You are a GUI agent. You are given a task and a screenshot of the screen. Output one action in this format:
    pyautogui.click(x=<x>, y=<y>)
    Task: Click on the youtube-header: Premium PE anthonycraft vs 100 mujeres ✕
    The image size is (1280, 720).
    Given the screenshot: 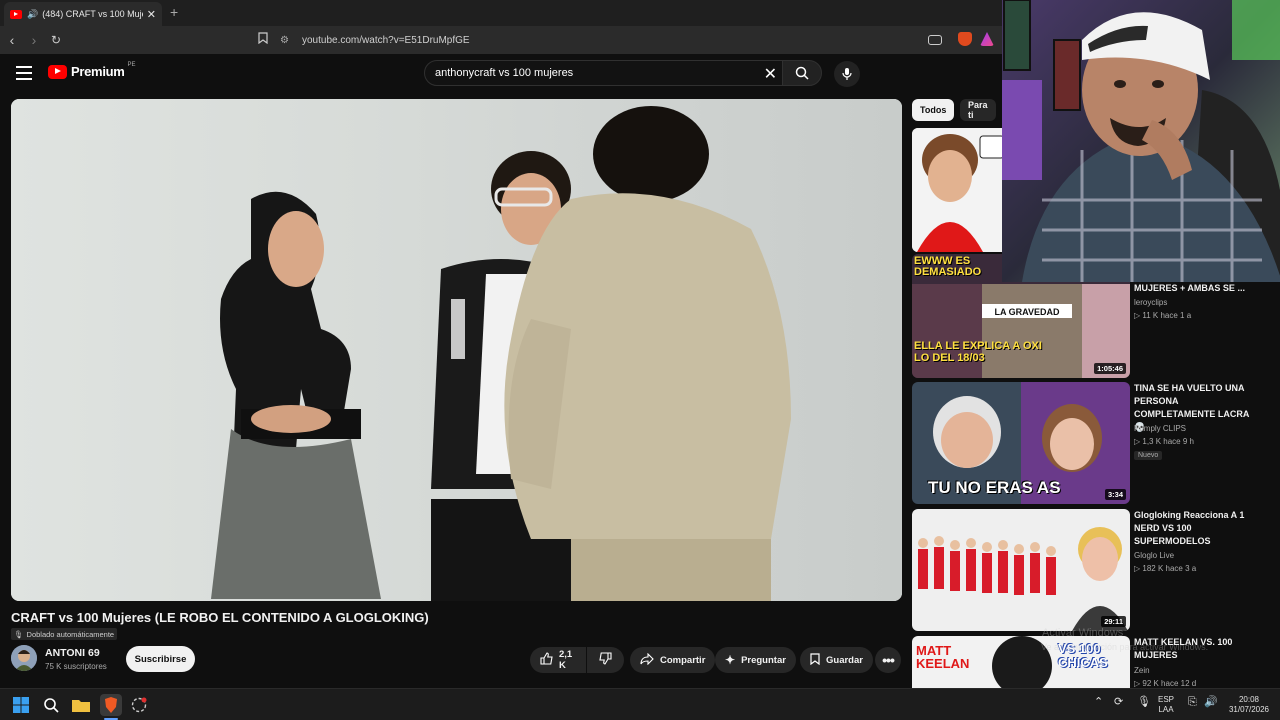 What is the action you would take?
    pyautogui.click(x=501, y=74)
    